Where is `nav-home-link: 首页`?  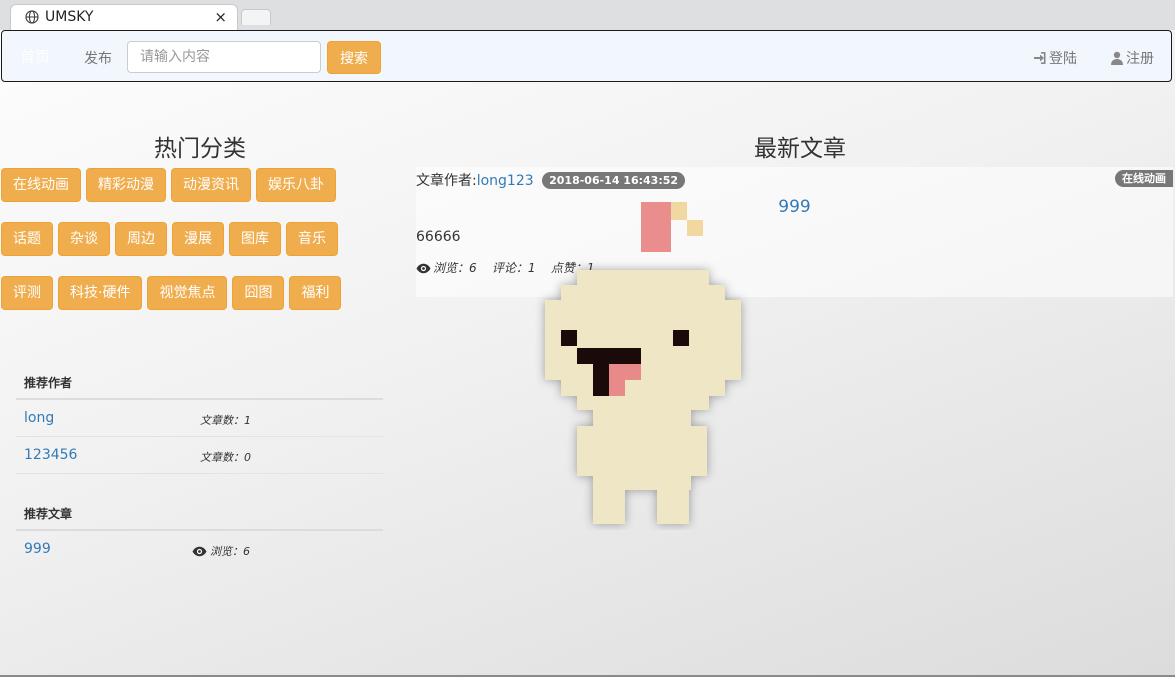 nav-home-link: 首页 is located at coordinates (35, 56).